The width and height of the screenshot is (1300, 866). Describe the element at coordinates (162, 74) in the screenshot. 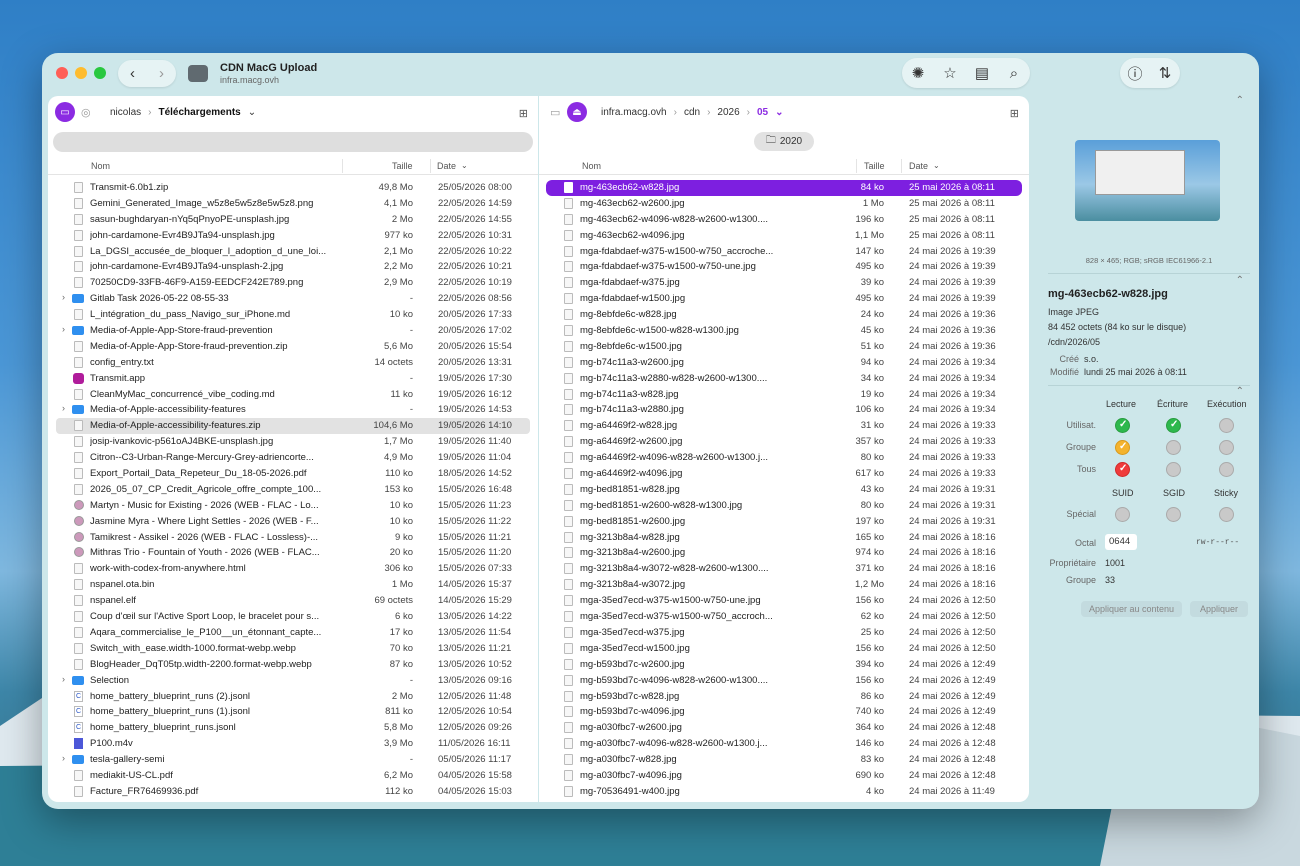

I see `chevron-right-icon: ›` at that location.